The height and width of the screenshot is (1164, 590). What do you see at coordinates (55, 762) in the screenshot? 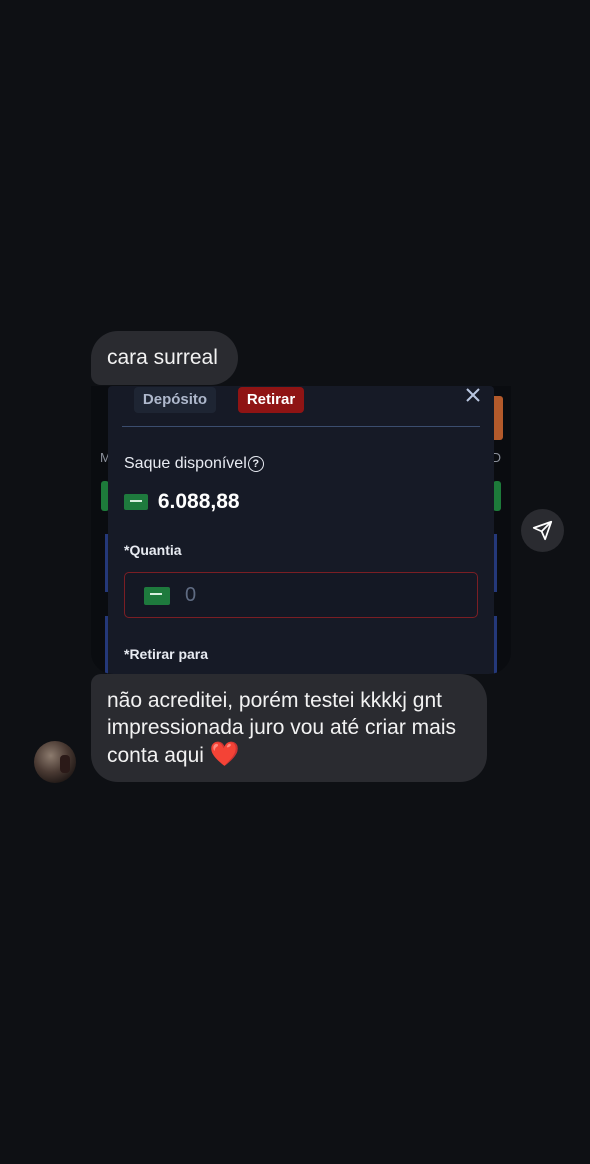
I see `avatar` at bounding box center [55, 762].